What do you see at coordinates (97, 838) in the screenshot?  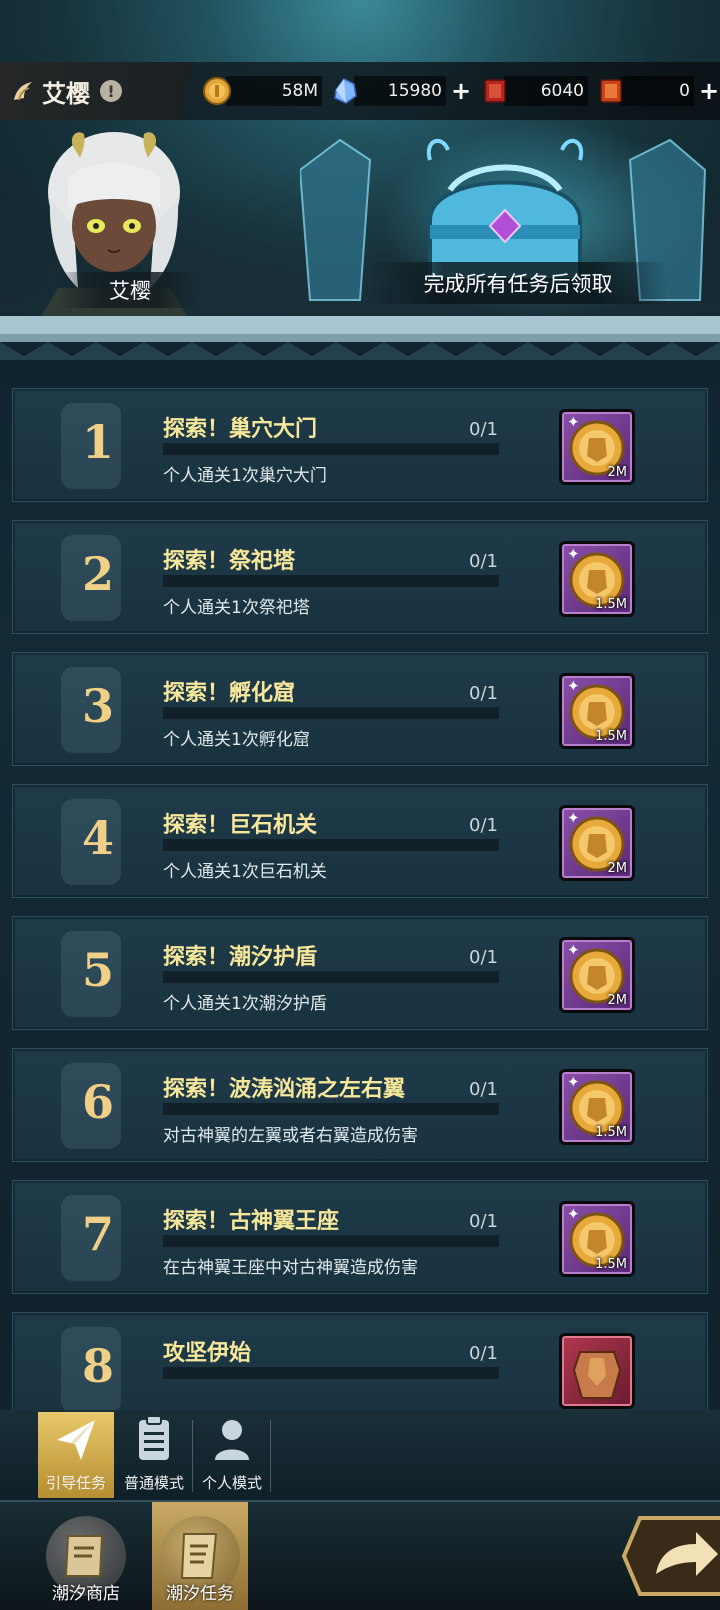 I see `task-number: 4` at bounding box center [97, 838].